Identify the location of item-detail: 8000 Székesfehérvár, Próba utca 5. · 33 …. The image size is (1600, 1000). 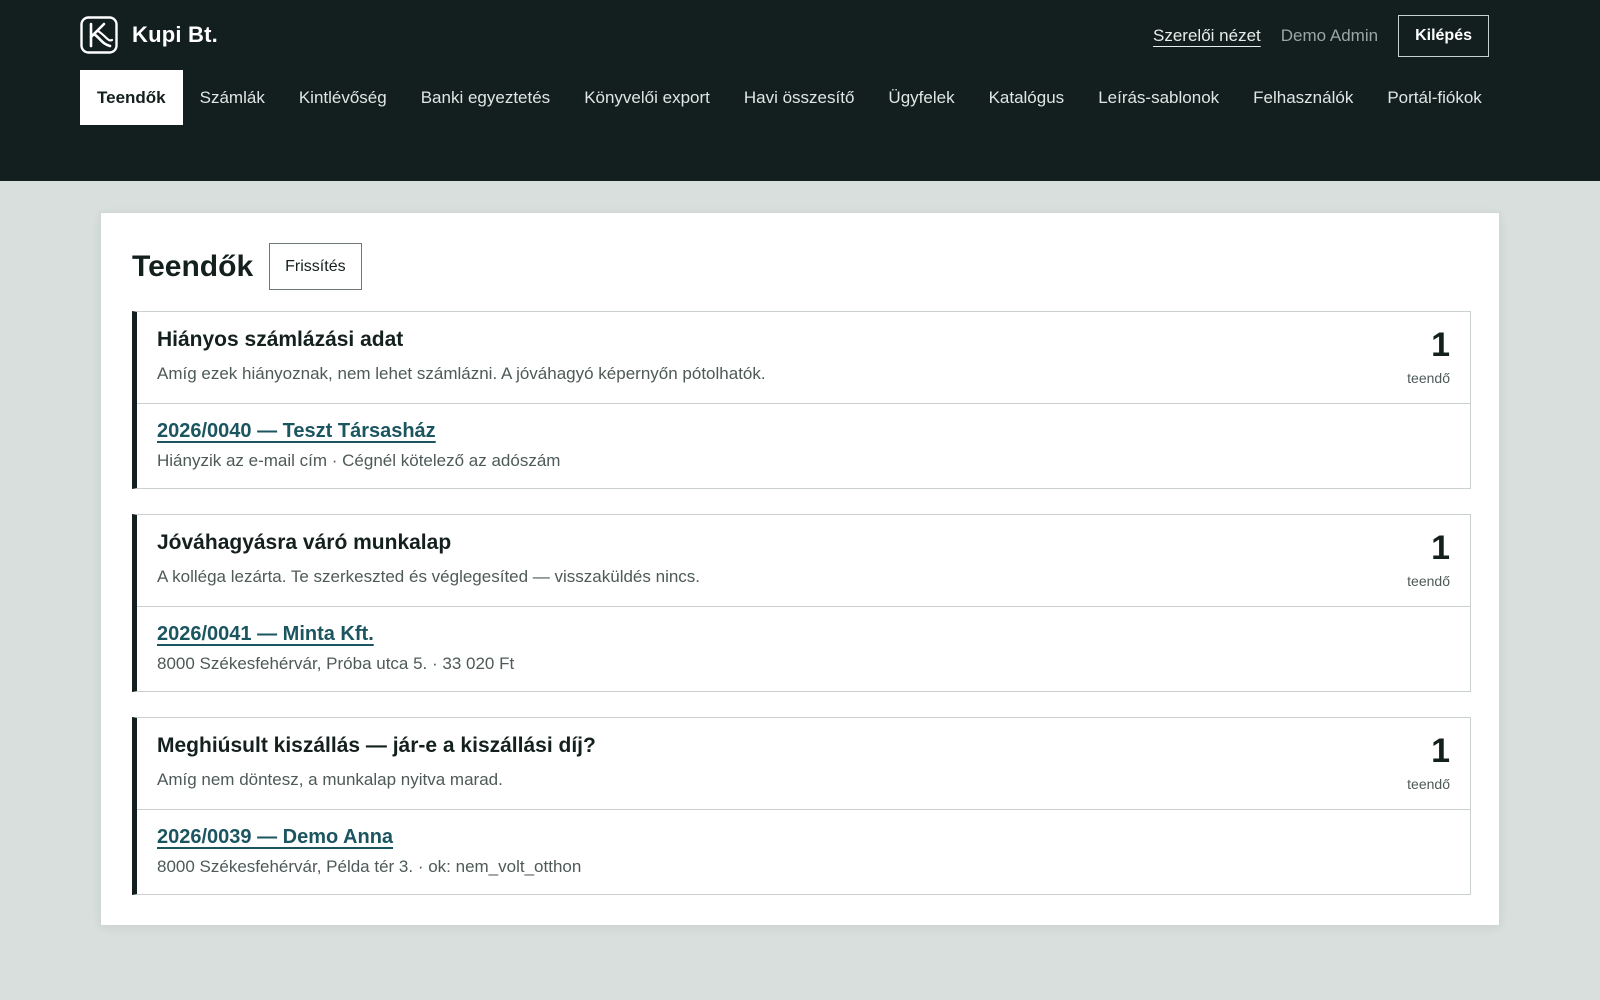
(336, 663).